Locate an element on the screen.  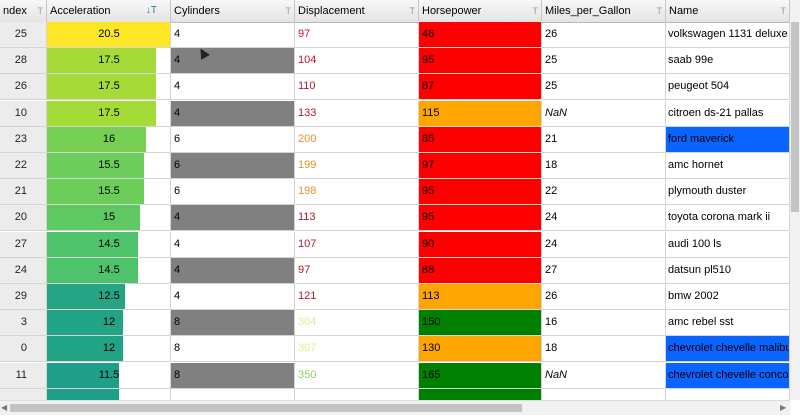
cell-horsepower: 97 is located at coordinates (480, 165).